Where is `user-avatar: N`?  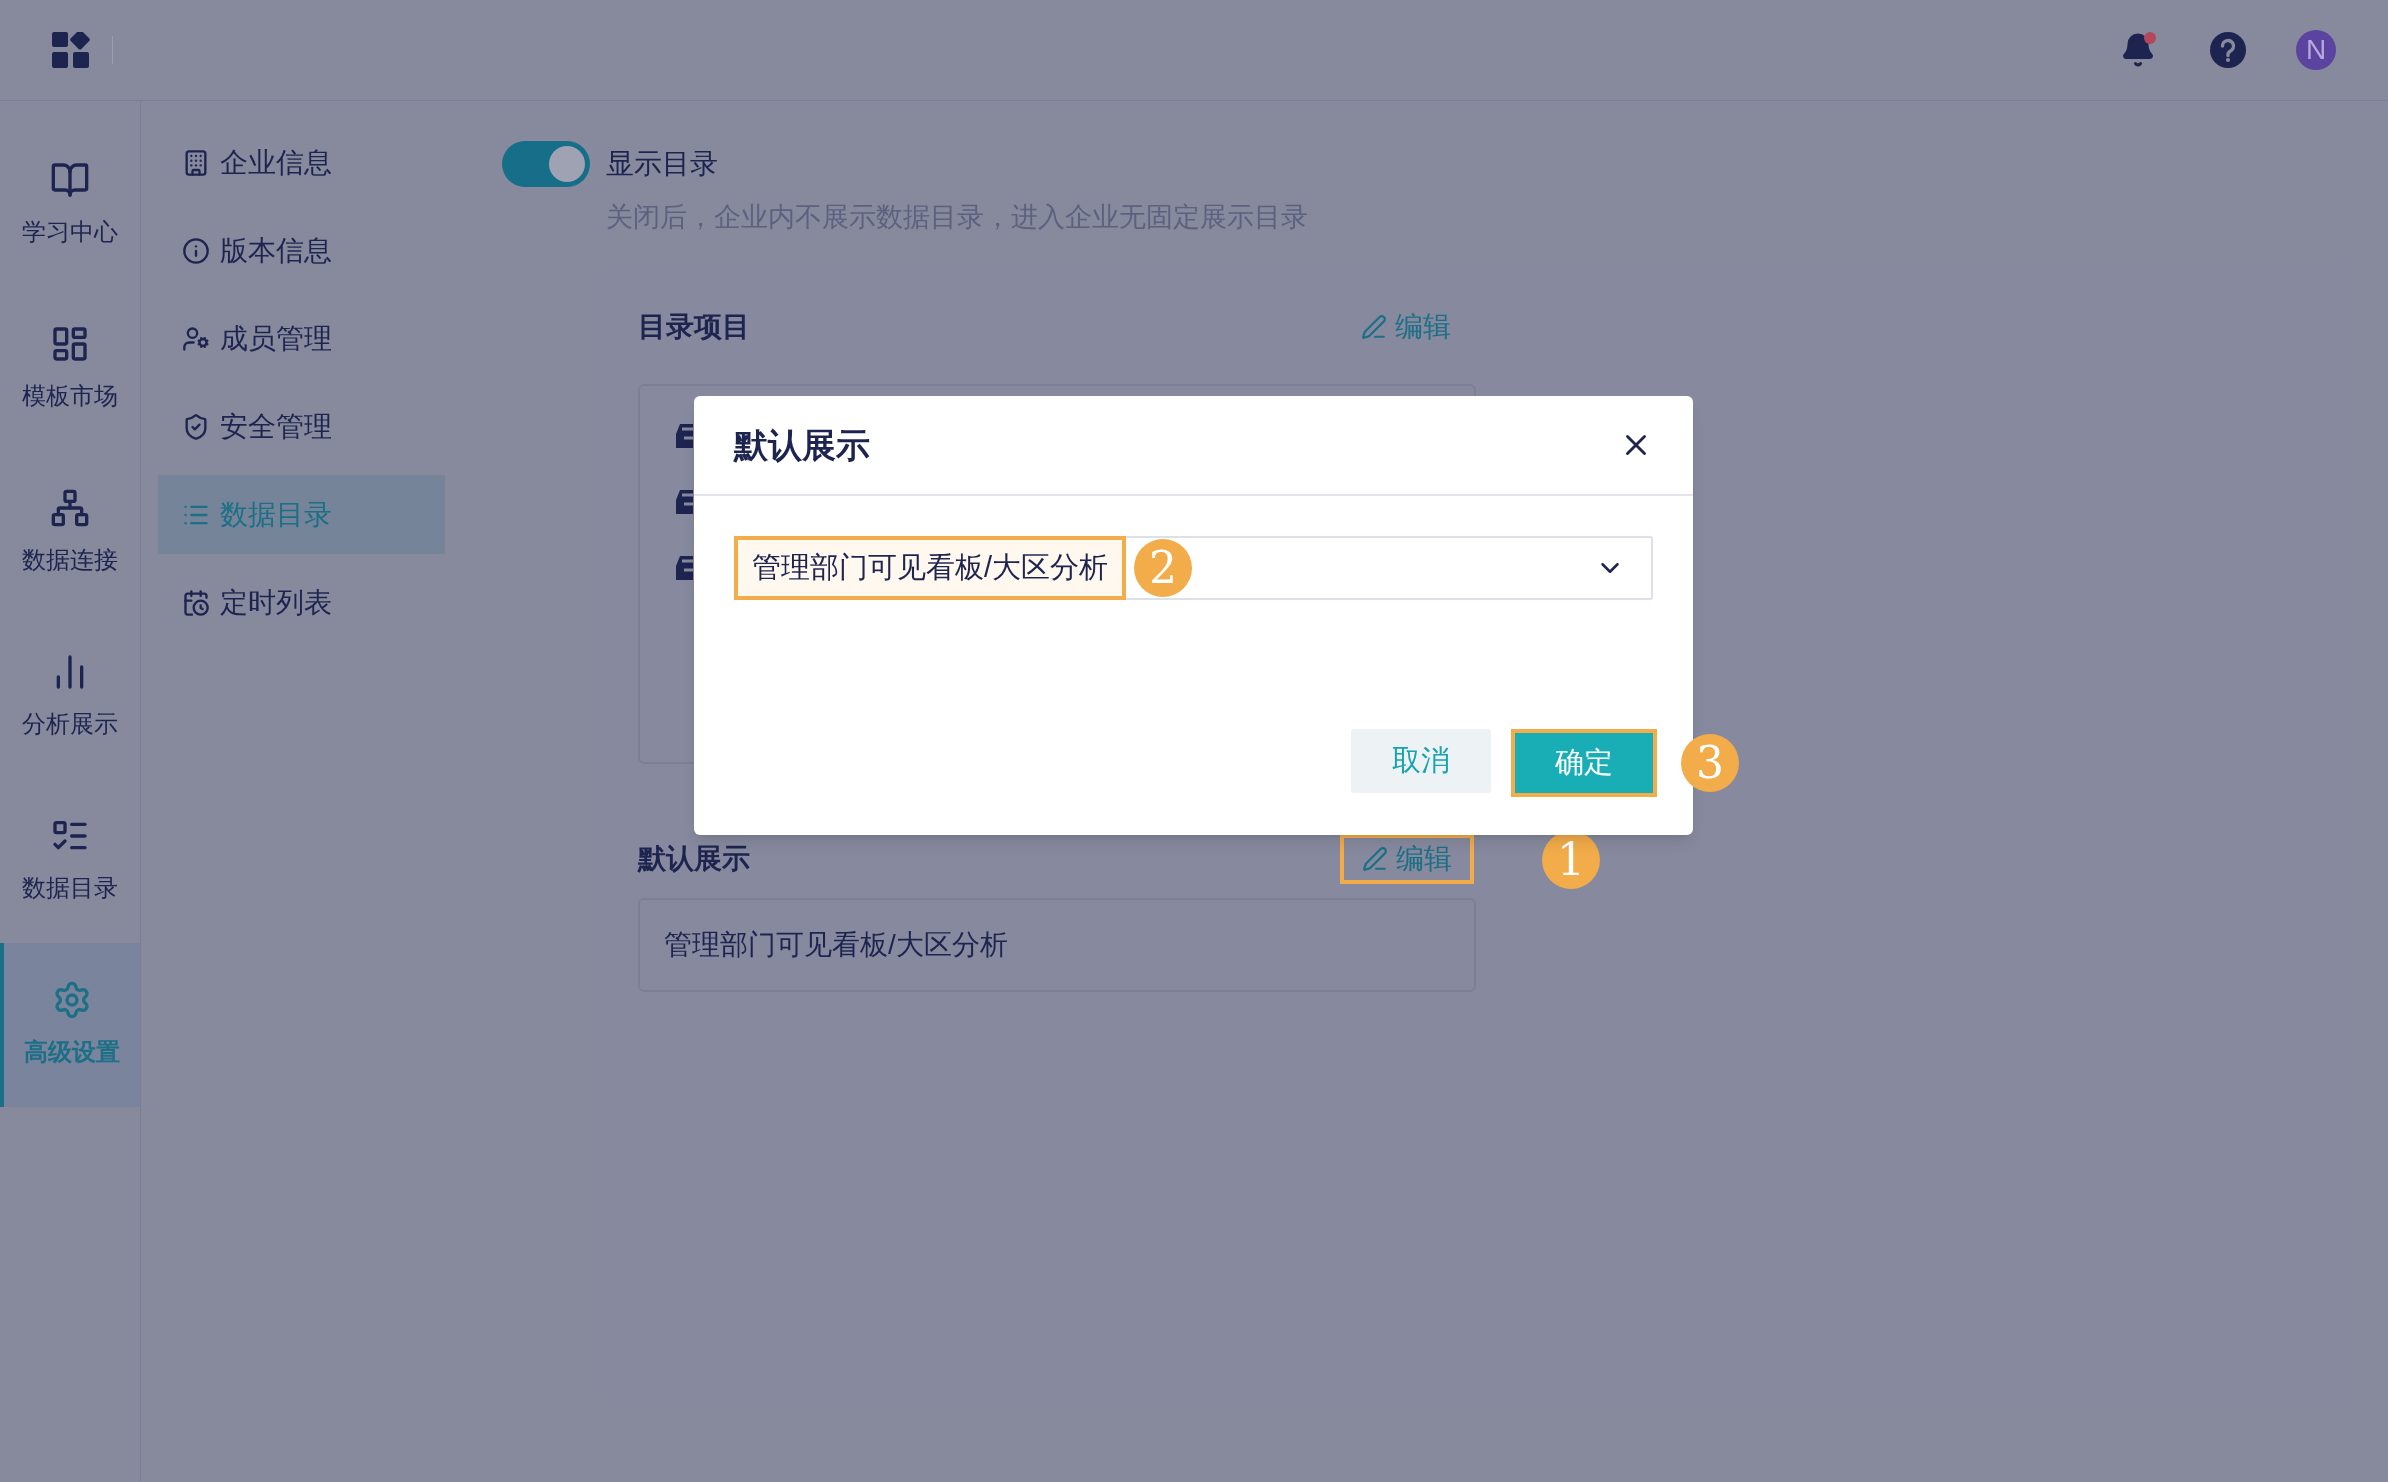
user-avatar: N is located at coordinates (2316, 50).